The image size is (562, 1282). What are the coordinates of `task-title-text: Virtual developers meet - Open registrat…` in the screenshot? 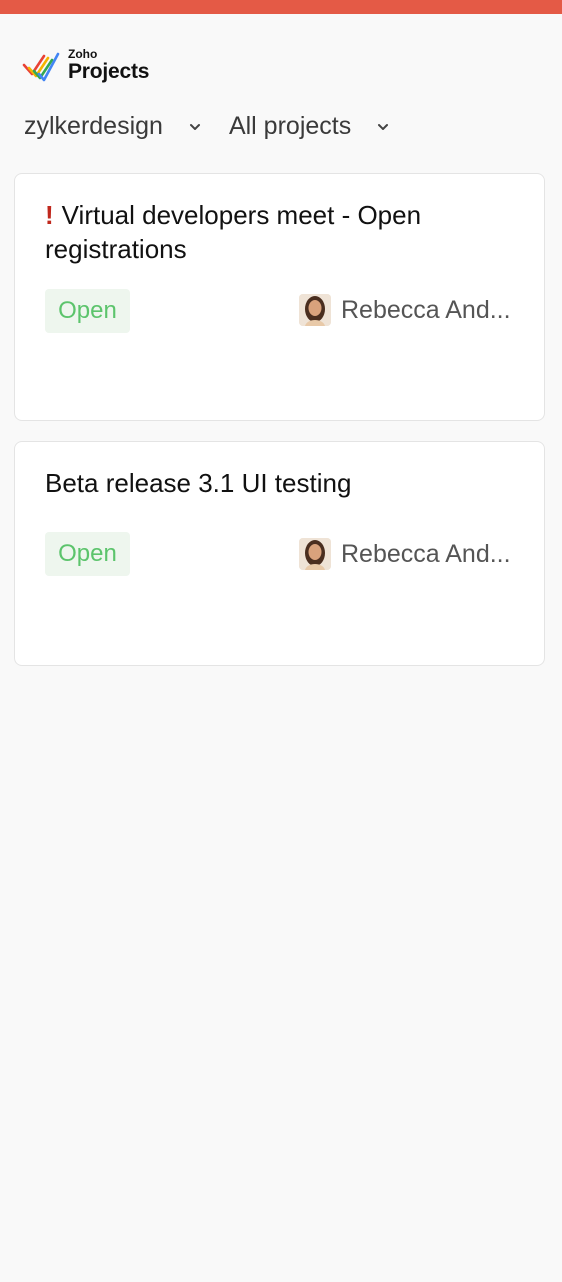 It's located at (233, 232).